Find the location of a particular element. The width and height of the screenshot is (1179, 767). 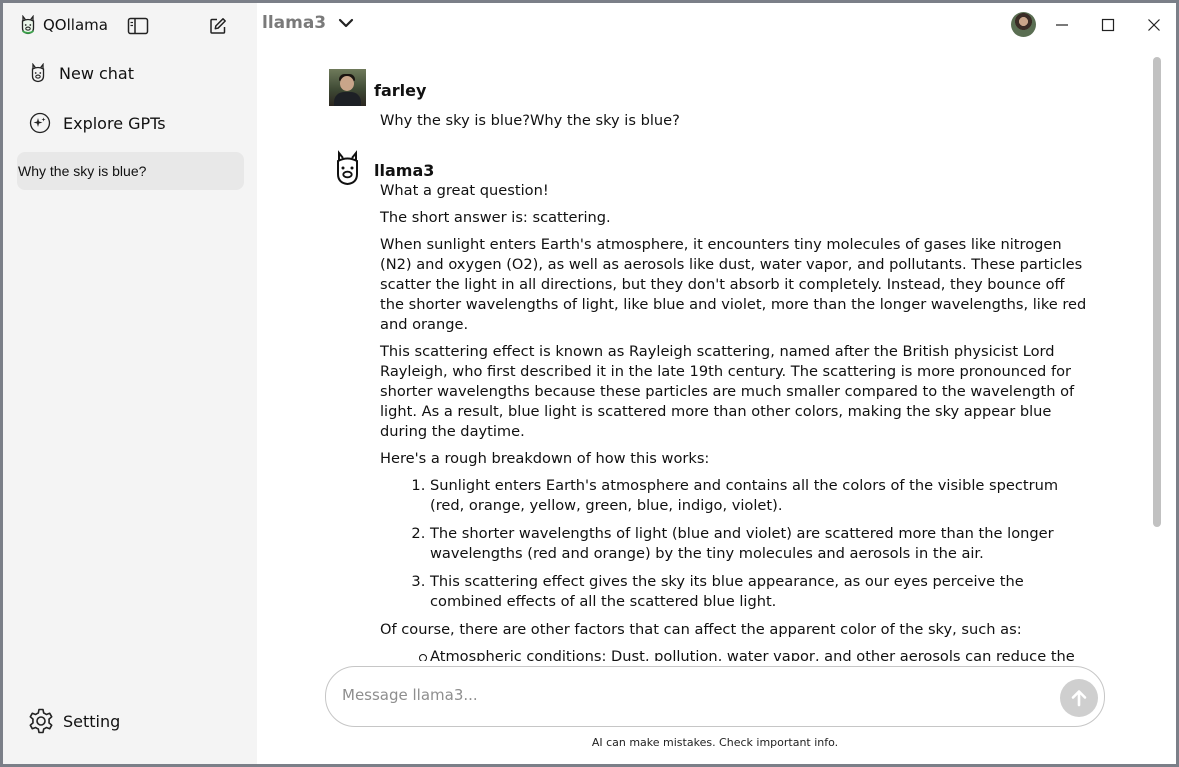

new-chat-icon-button is located at coordinates (218, 26).